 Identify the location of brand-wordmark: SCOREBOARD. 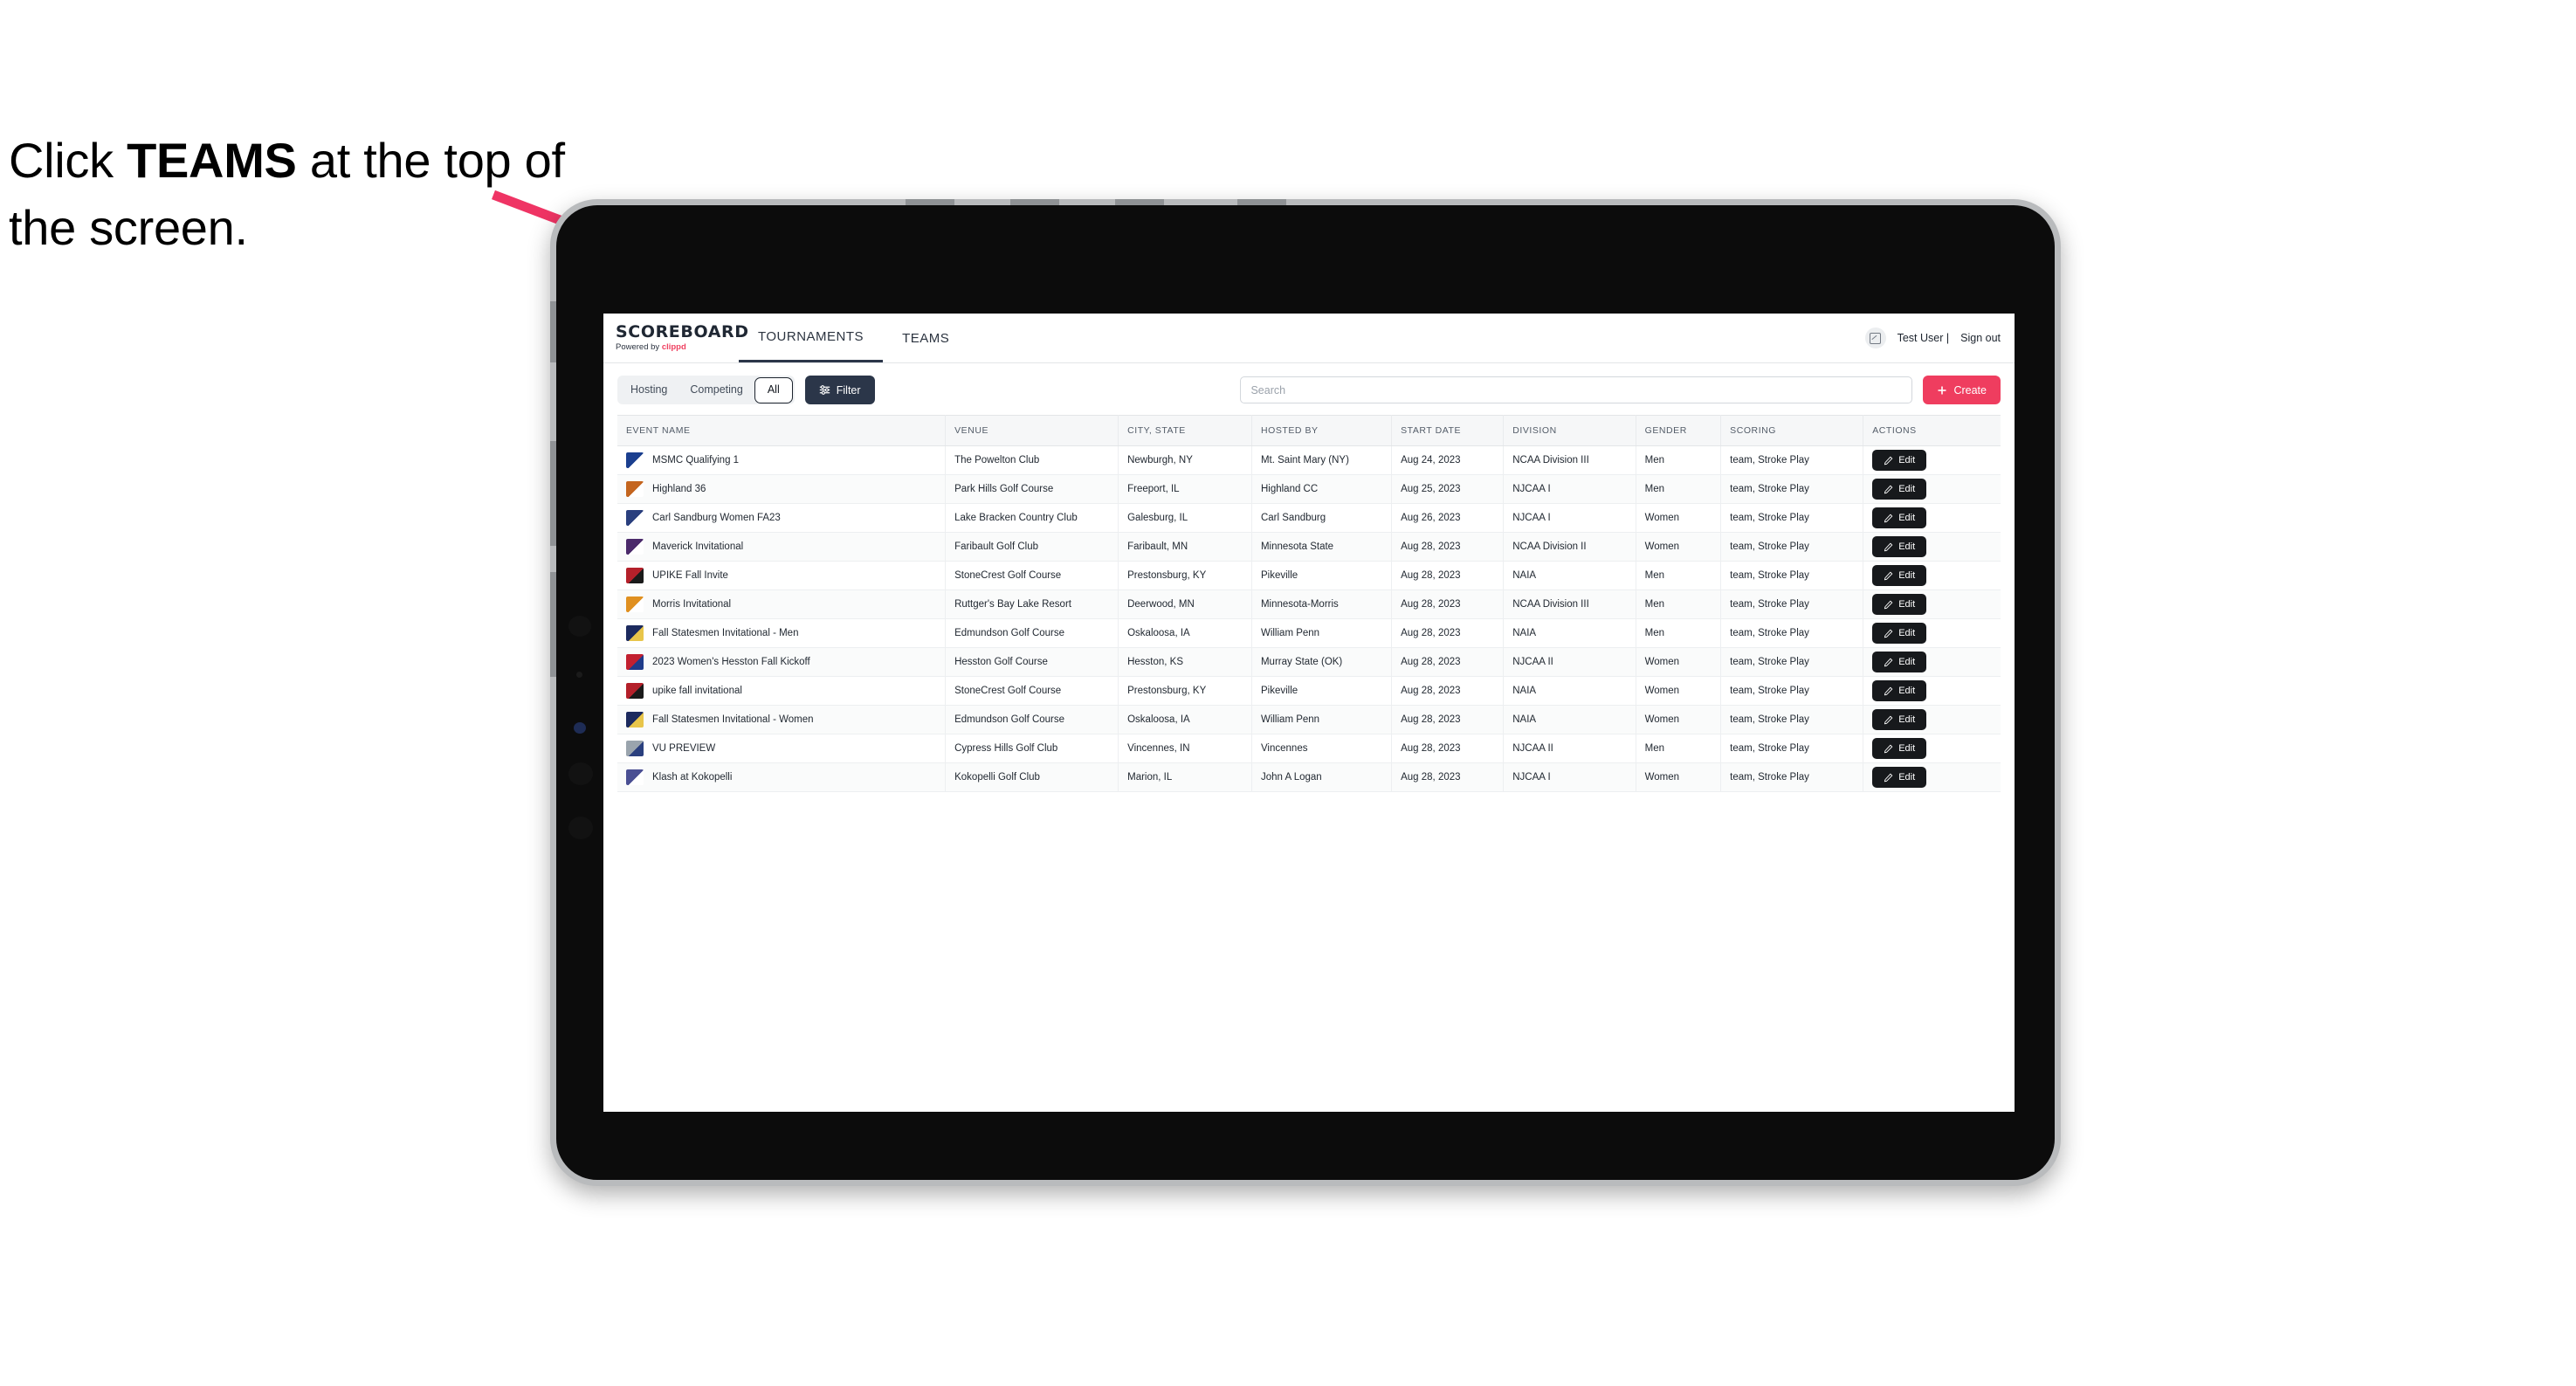
(682, 332).